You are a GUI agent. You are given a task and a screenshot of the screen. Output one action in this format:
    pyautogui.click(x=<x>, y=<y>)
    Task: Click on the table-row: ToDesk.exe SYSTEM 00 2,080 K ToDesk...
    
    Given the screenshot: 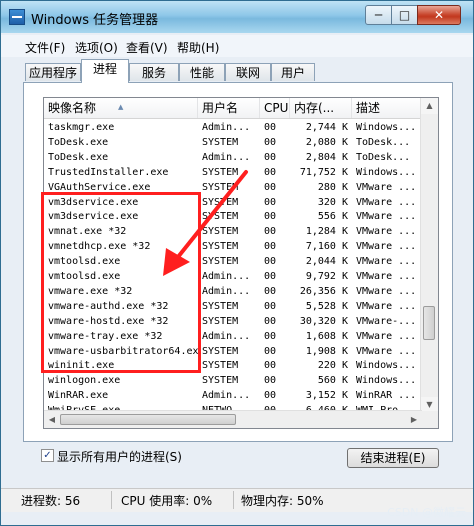 What is the action you would take?
    pyautogui.click(x=233, y=142)
    